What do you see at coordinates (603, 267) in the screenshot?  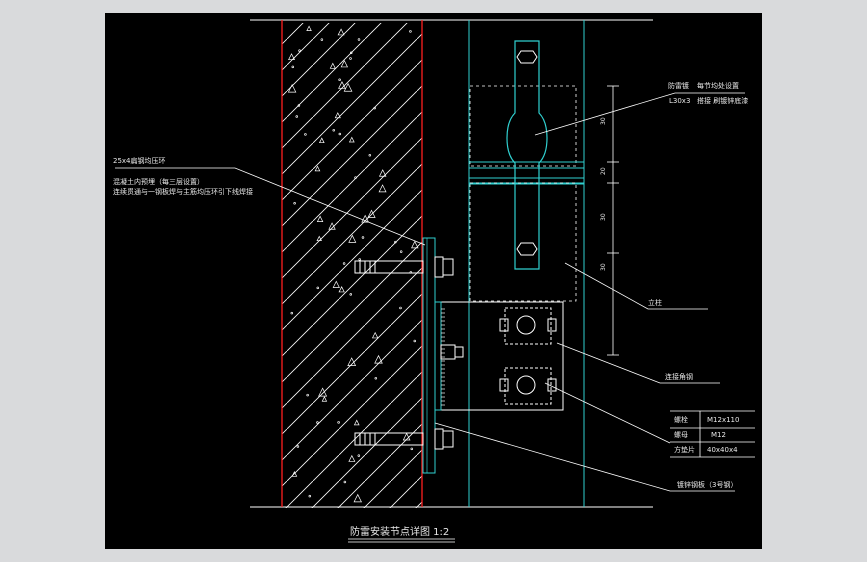 I see `dimension-4: 30` at bounding box center [603, 267].